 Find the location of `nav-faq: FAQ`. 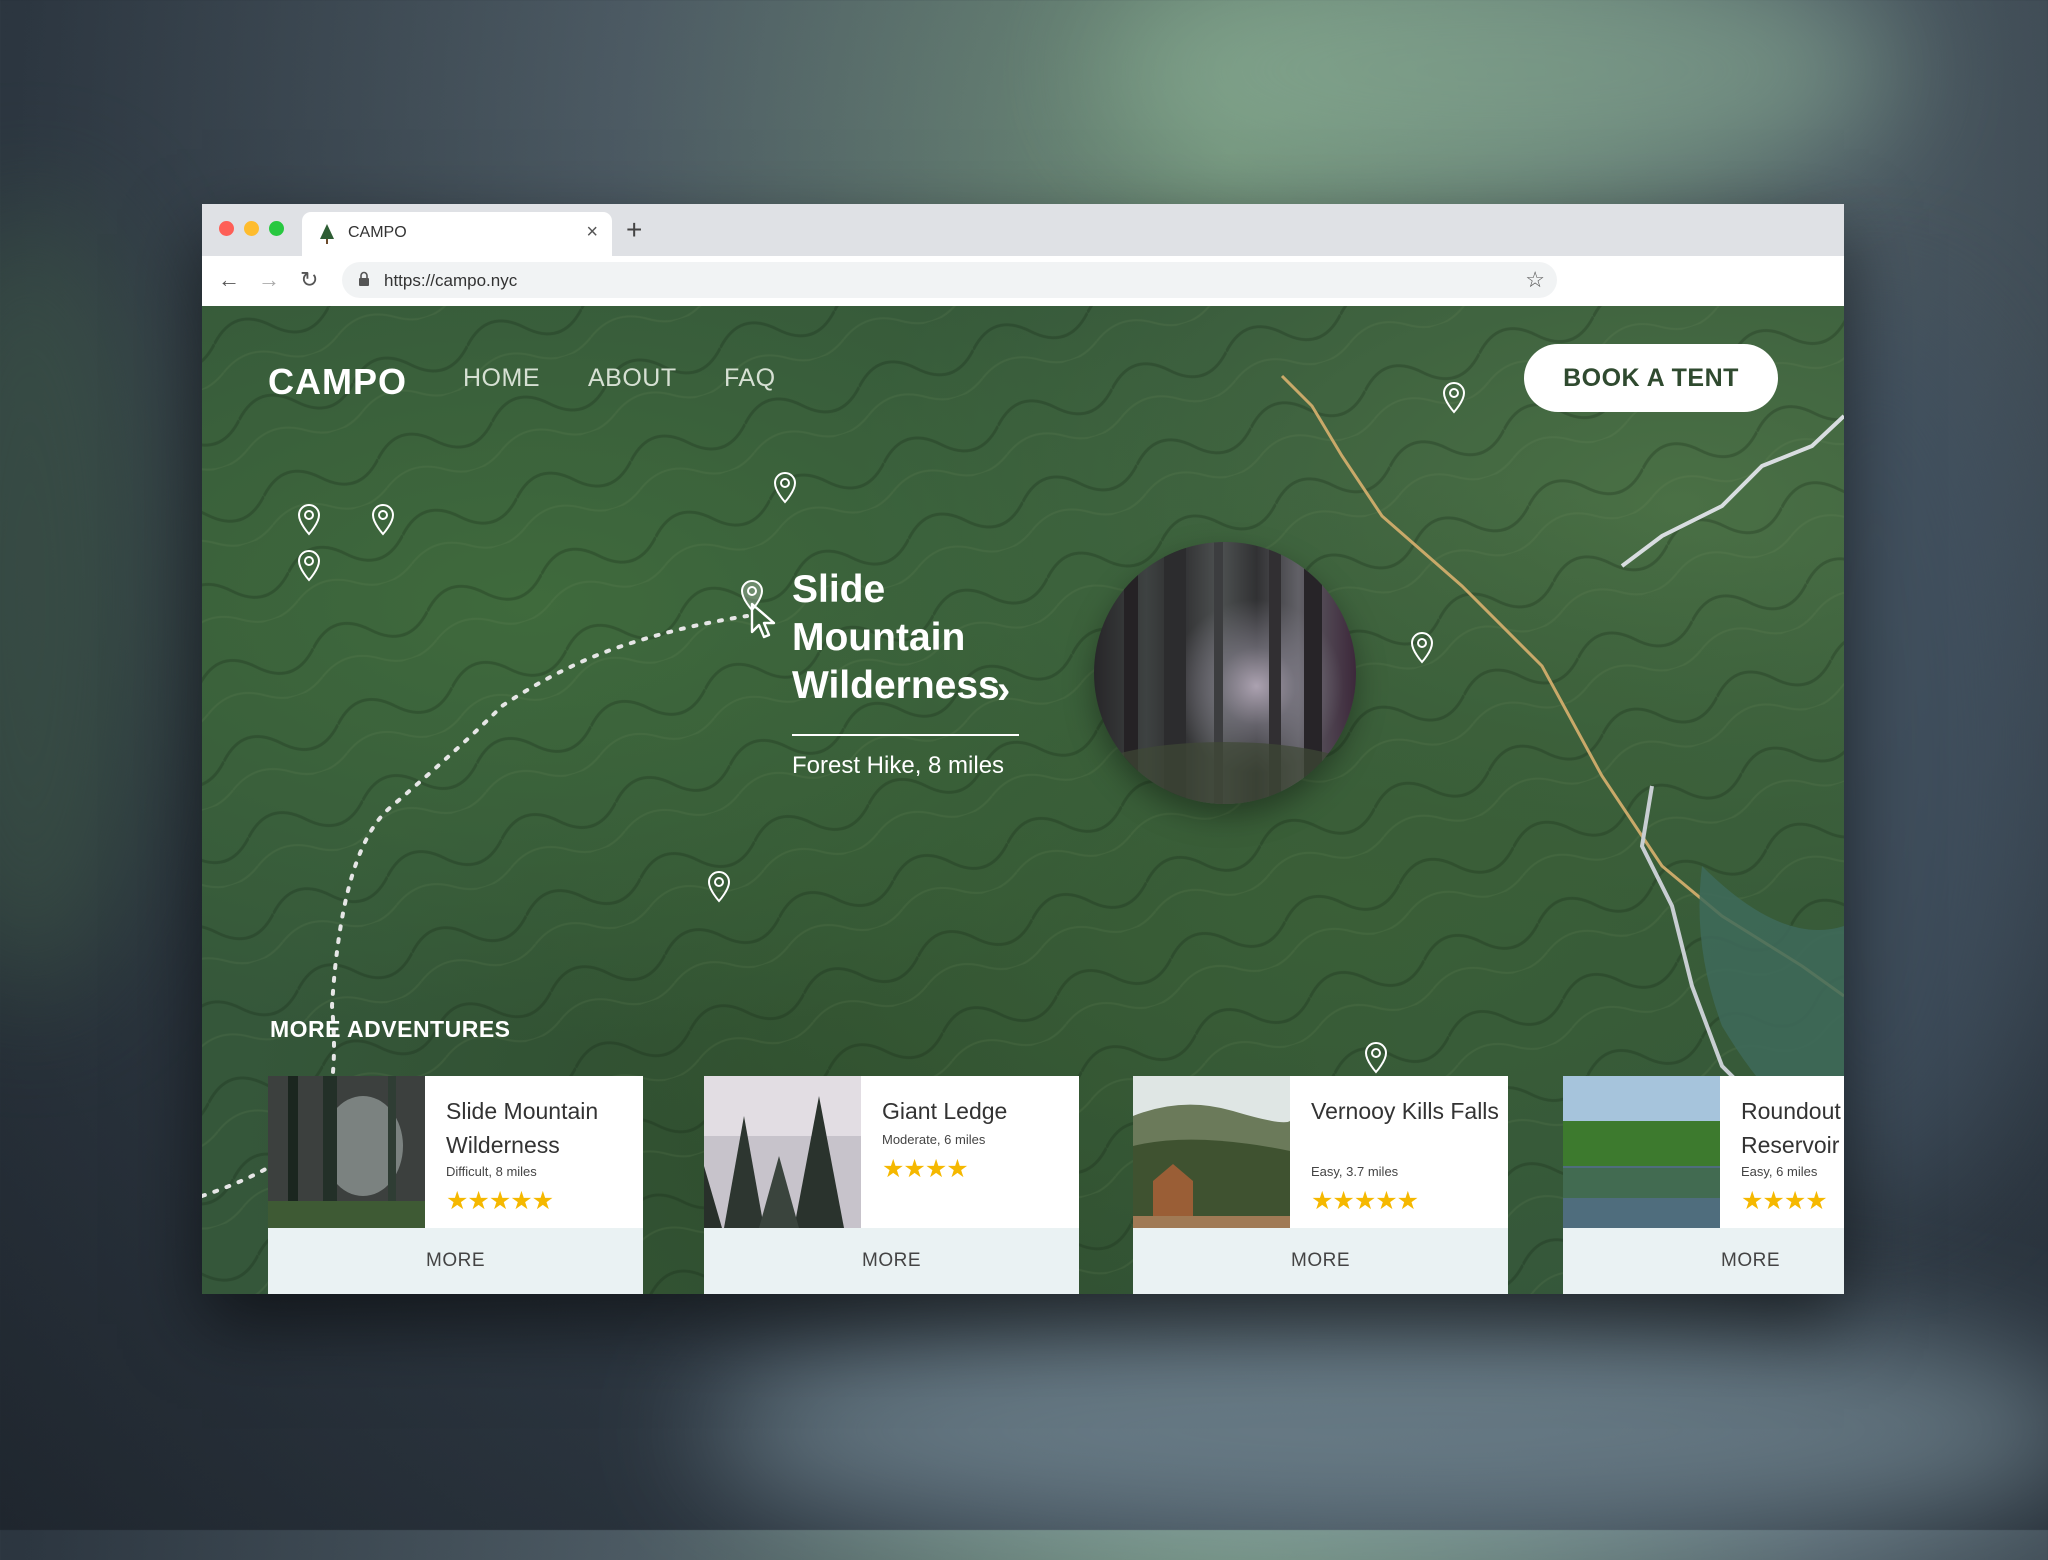

nav-faq: FAQ is located at coordinates (750, 378).